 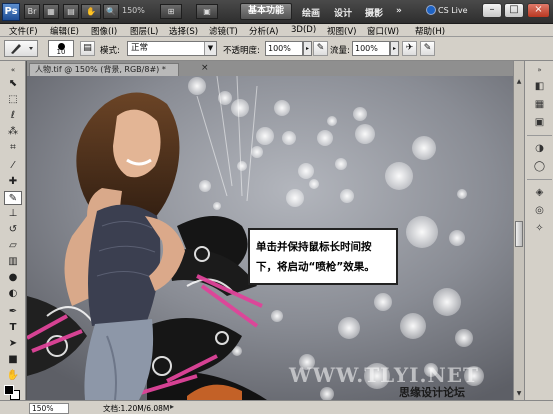 I want to click on maximize-button: □, so click(x=514, y=10).